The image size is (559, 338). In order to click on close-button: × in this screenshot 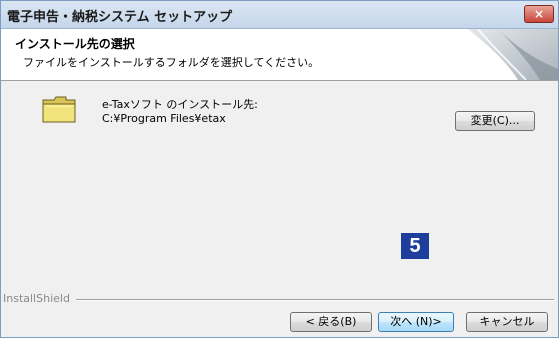, I will do `click(539, 14)`.